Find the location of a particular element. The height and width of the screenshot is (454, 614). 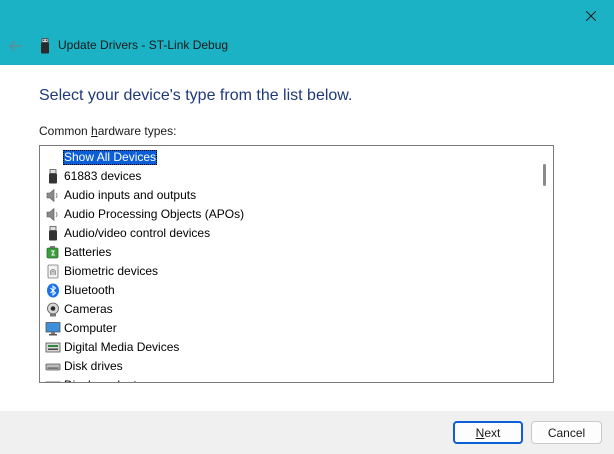

monitor-icon is located at coordinates (53, 329).